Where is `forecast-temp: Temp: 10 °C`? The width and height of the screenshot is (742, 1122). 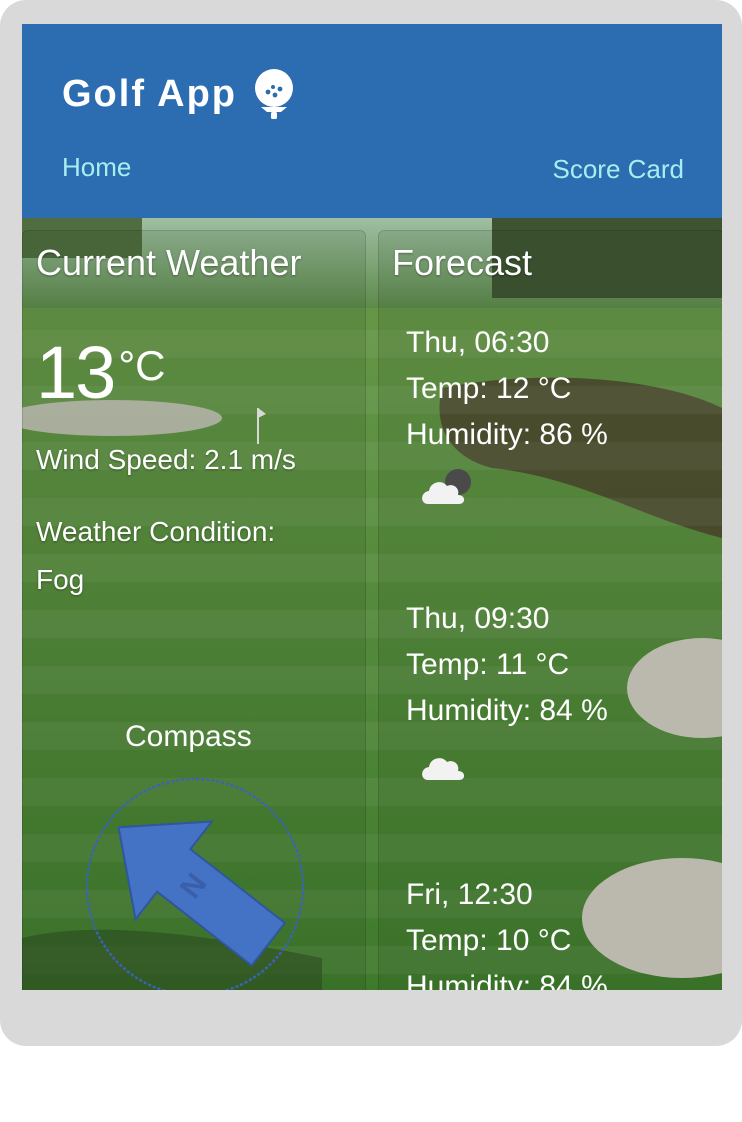
forecast-temp: Temp: 10 °C is located at coordinates (489, 940).